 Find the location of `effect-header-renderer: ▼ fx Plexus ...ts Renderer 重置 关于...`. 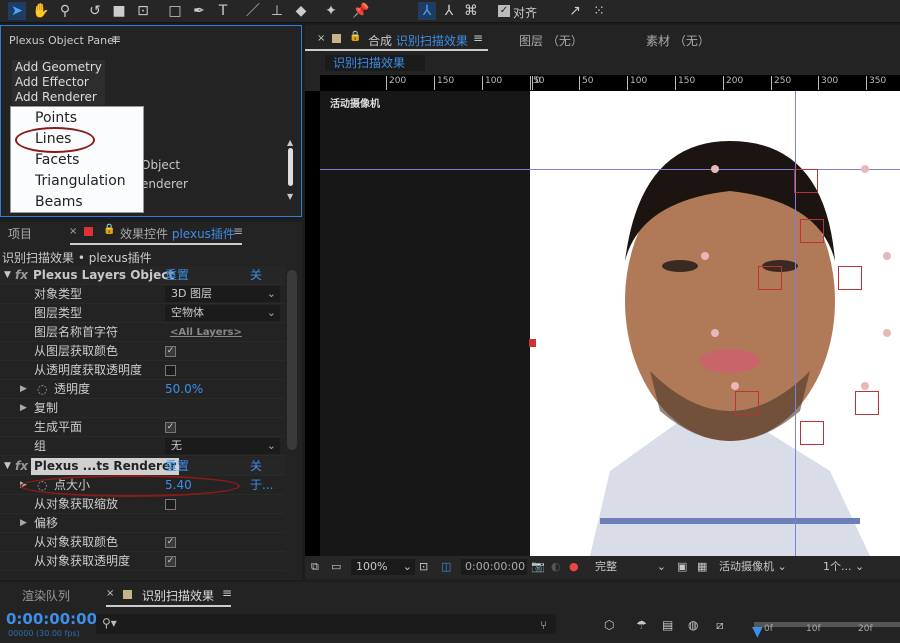

effect-header-renderer: ▼ fx Plexus ...ts Renderer 重置 关于... is located at coordinates (142, 474).